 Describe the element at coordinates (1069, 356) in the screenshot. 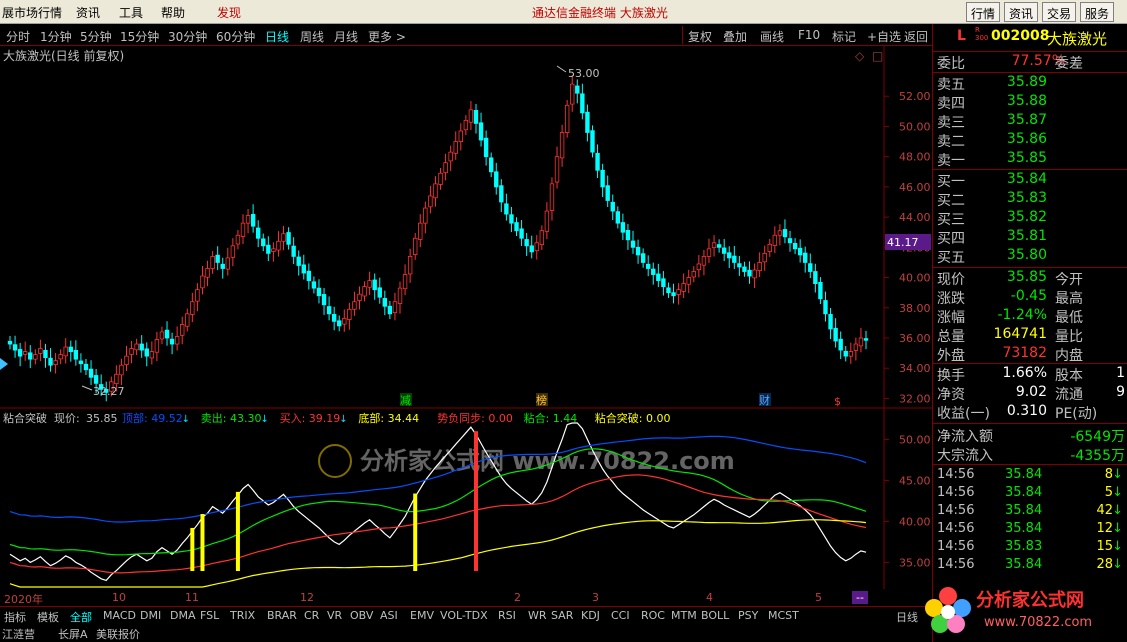

I see `stat-row-label2: 内盘` at that location.